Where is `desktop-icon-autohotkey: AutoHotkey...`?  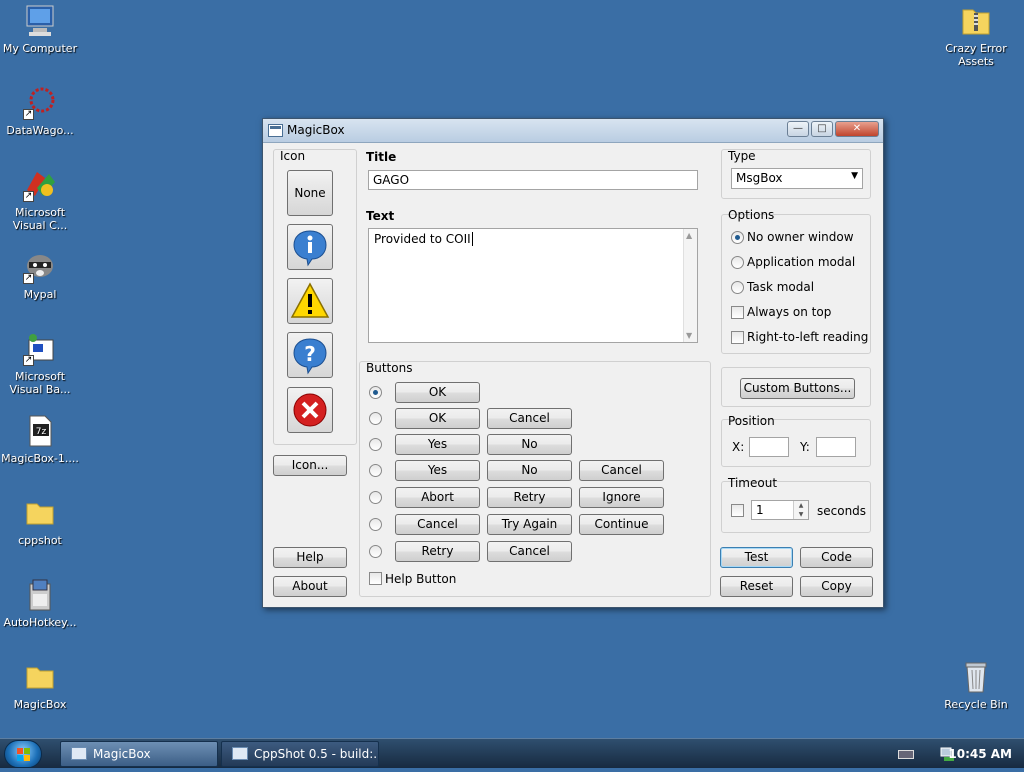 desktop-icon-autohotkey: AutoHotkey... is located at coordinates (40, 603).